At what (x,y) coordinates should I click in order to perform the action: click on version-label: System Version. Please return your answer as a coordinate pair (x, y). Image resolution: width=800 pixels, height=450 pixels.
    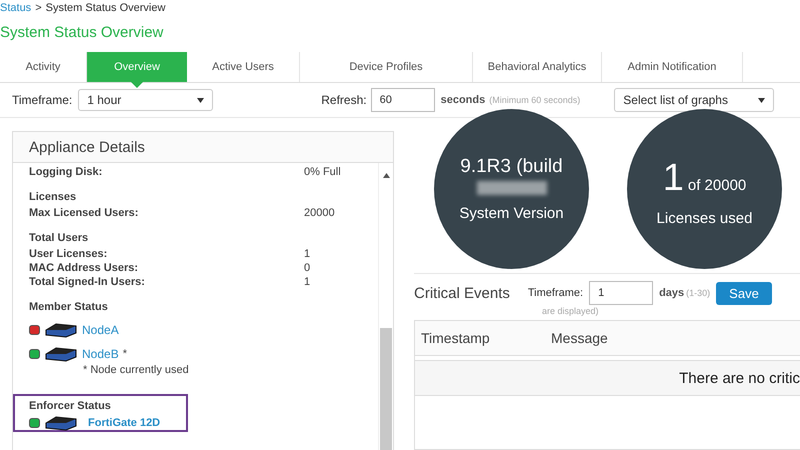
    Looking at the image, I should click on (511, 213).